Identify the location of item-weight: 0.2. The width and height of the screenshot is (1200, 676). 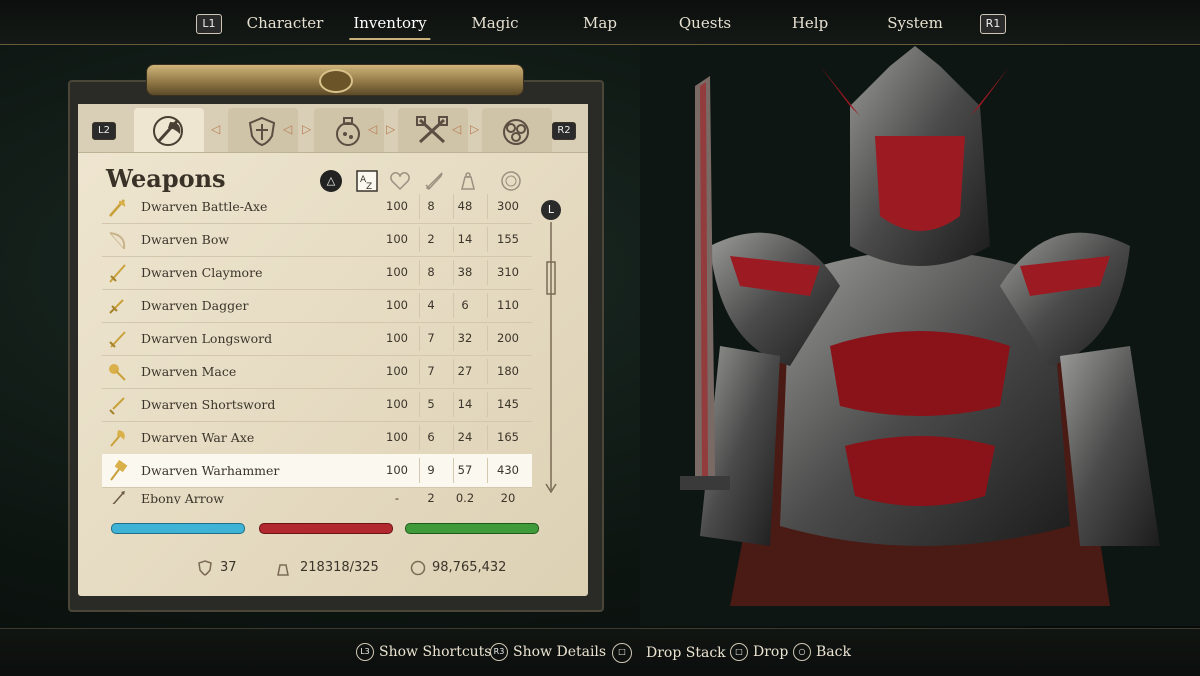
(465, 497).